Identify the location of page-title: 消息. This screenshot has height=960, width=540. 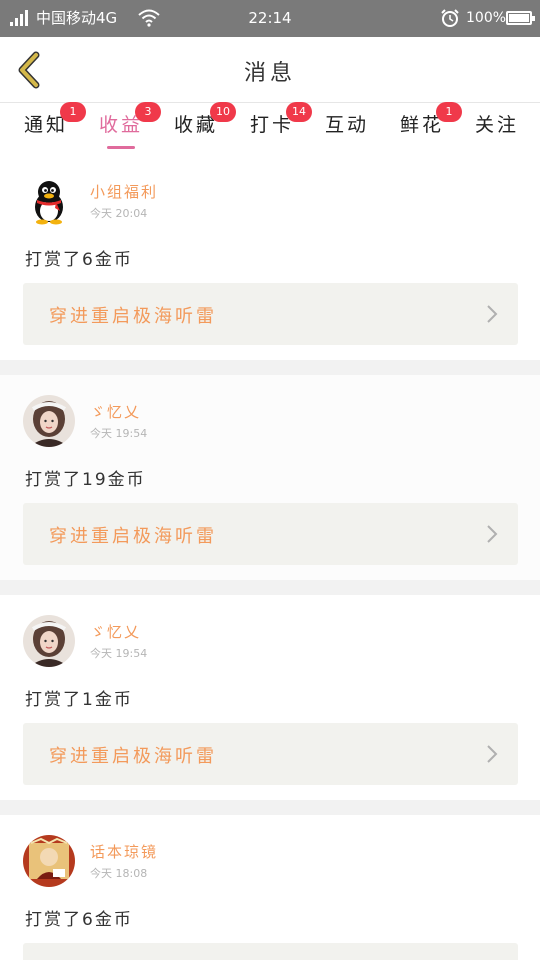
(269, 73).